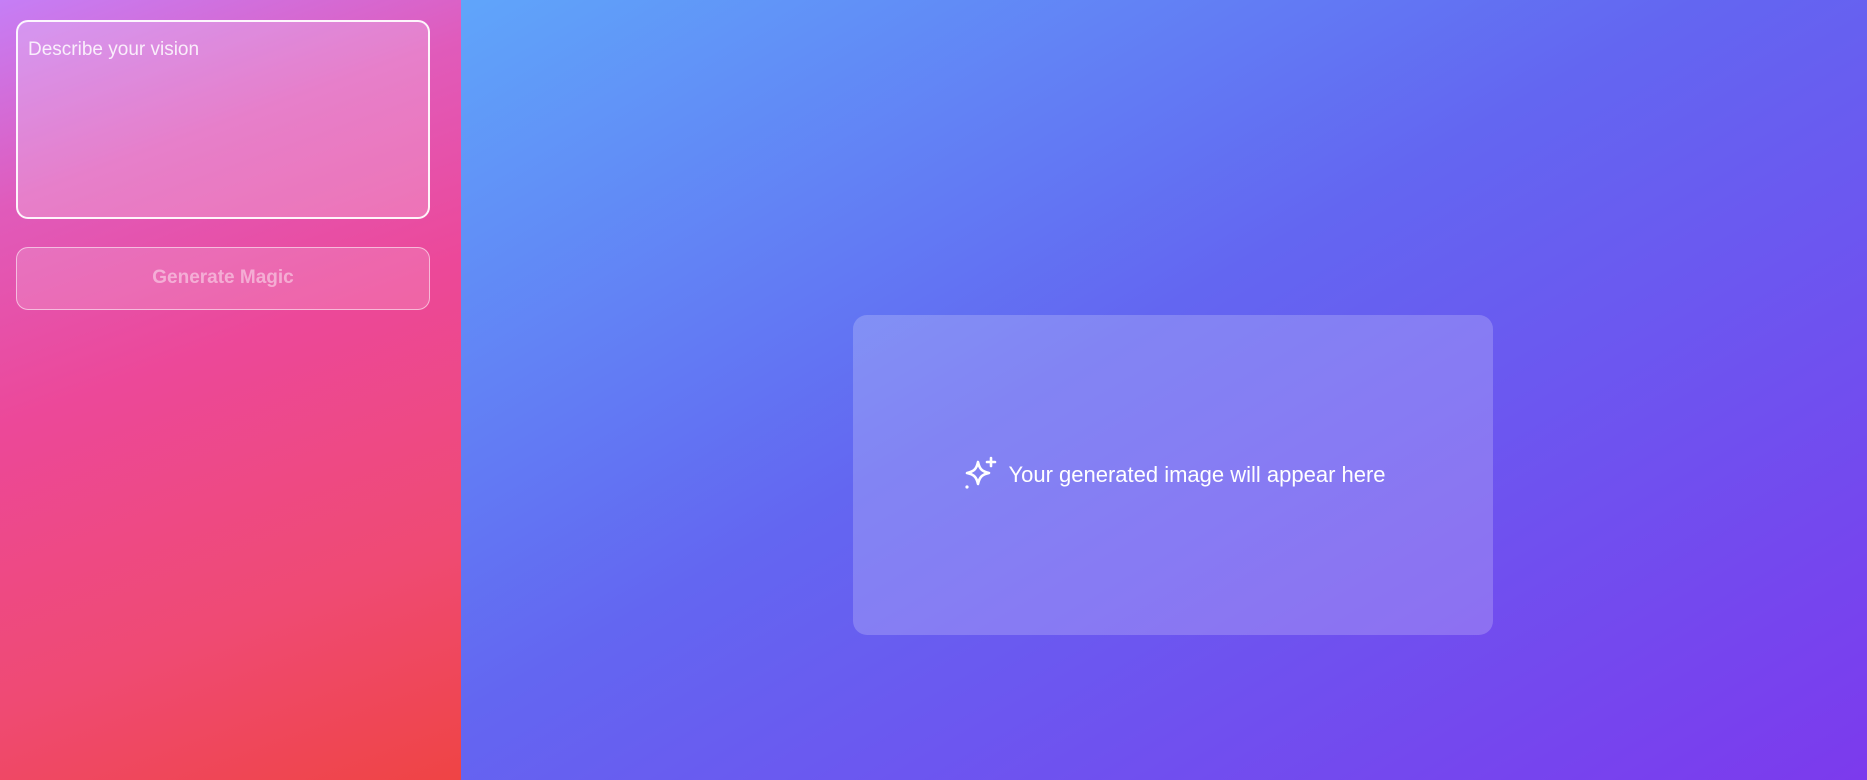  What do you see at coordinates (981, 475) in the screenshot?
I see `sparkles-icon` at bounding box center [981, 475].